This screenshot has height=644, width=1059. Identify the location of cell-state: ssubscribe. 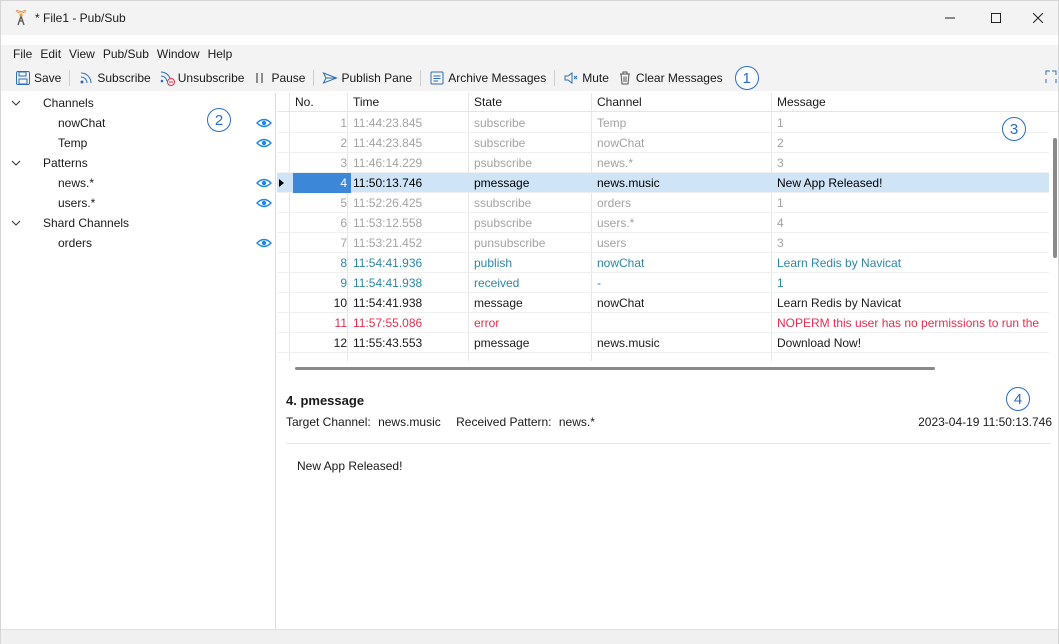
(503, 203).